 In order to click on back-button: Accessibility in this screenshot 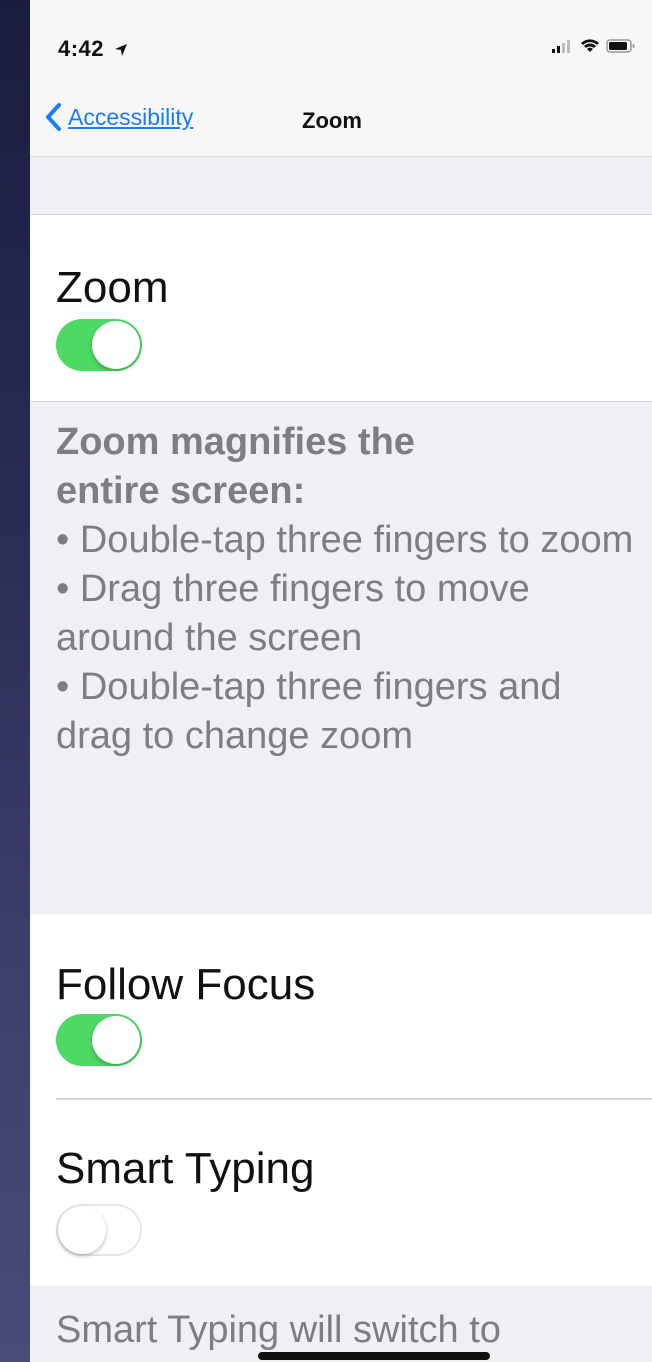, I will do `click(118, 117)`.